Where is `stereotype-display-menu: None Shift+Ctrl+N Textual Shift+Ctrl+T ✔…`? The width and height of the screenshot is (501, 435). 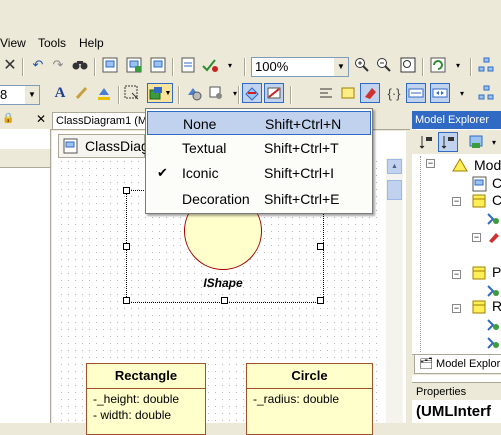 stereotype-display-menu: None Shift+Ctrl+N Textual Shift+Ctrl+T ✔… is located at coordinates (259, 161).